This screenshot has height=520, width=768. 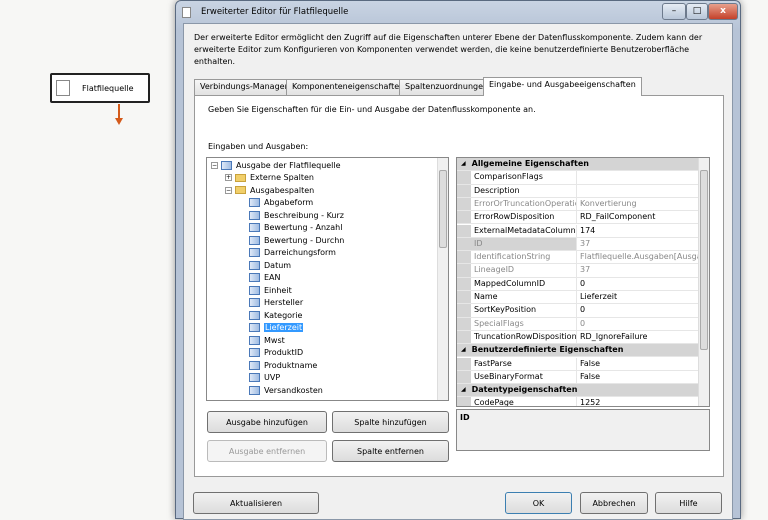 What do you see at coordinates (289, 203) in the screenshot?
I see `tree-node-label: Abgabeform` at bounding box center [289, 203].